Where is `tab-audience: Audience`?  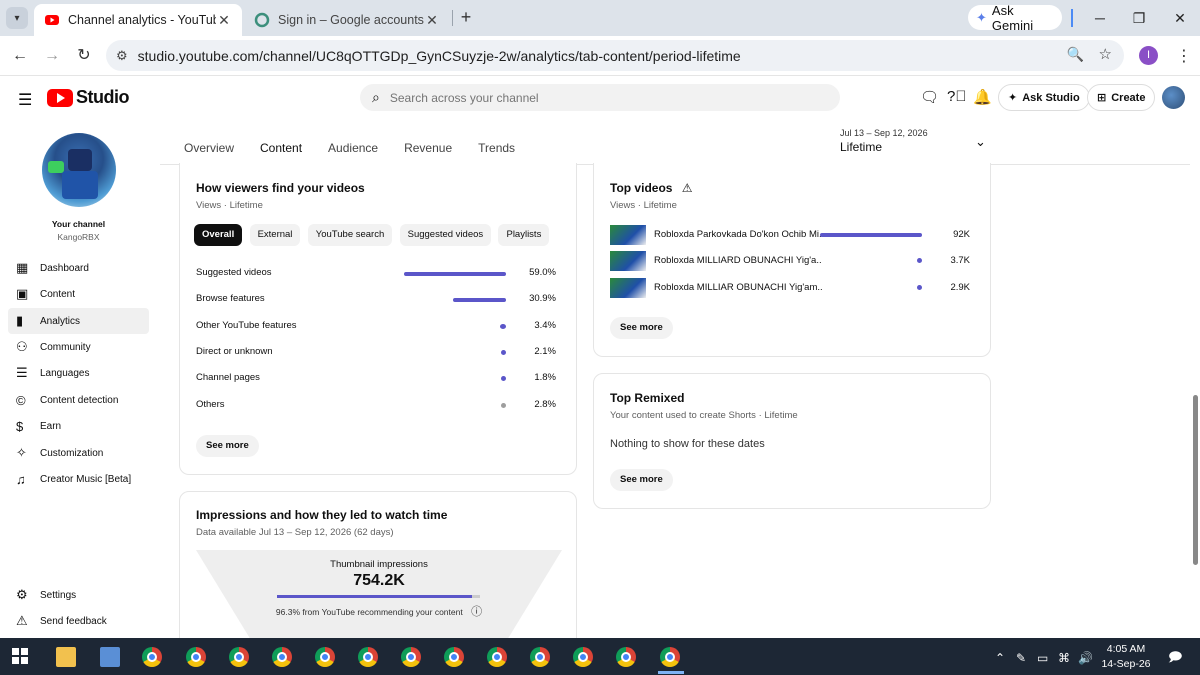 tab-audience: Audience is located at coordinates (353, 147).